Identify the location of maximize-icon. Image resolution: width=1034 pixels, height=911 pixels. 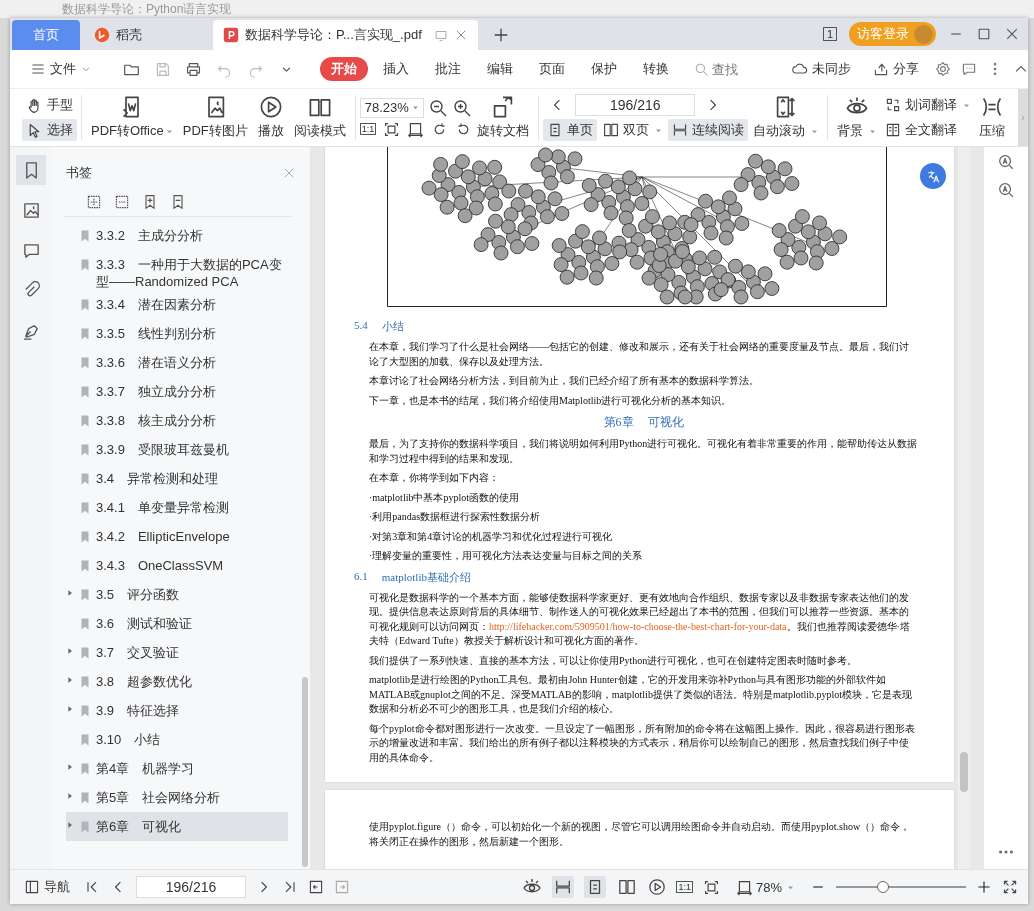
(984, 34).